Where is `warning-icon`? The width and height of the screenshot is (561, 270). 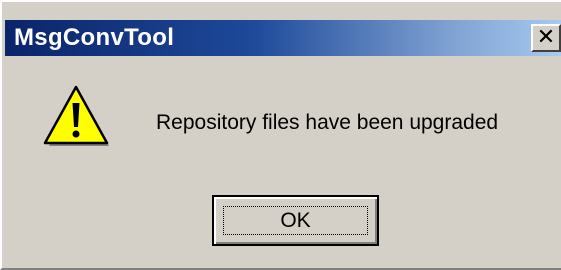 warning-icon is located at coordinates (76, 115).